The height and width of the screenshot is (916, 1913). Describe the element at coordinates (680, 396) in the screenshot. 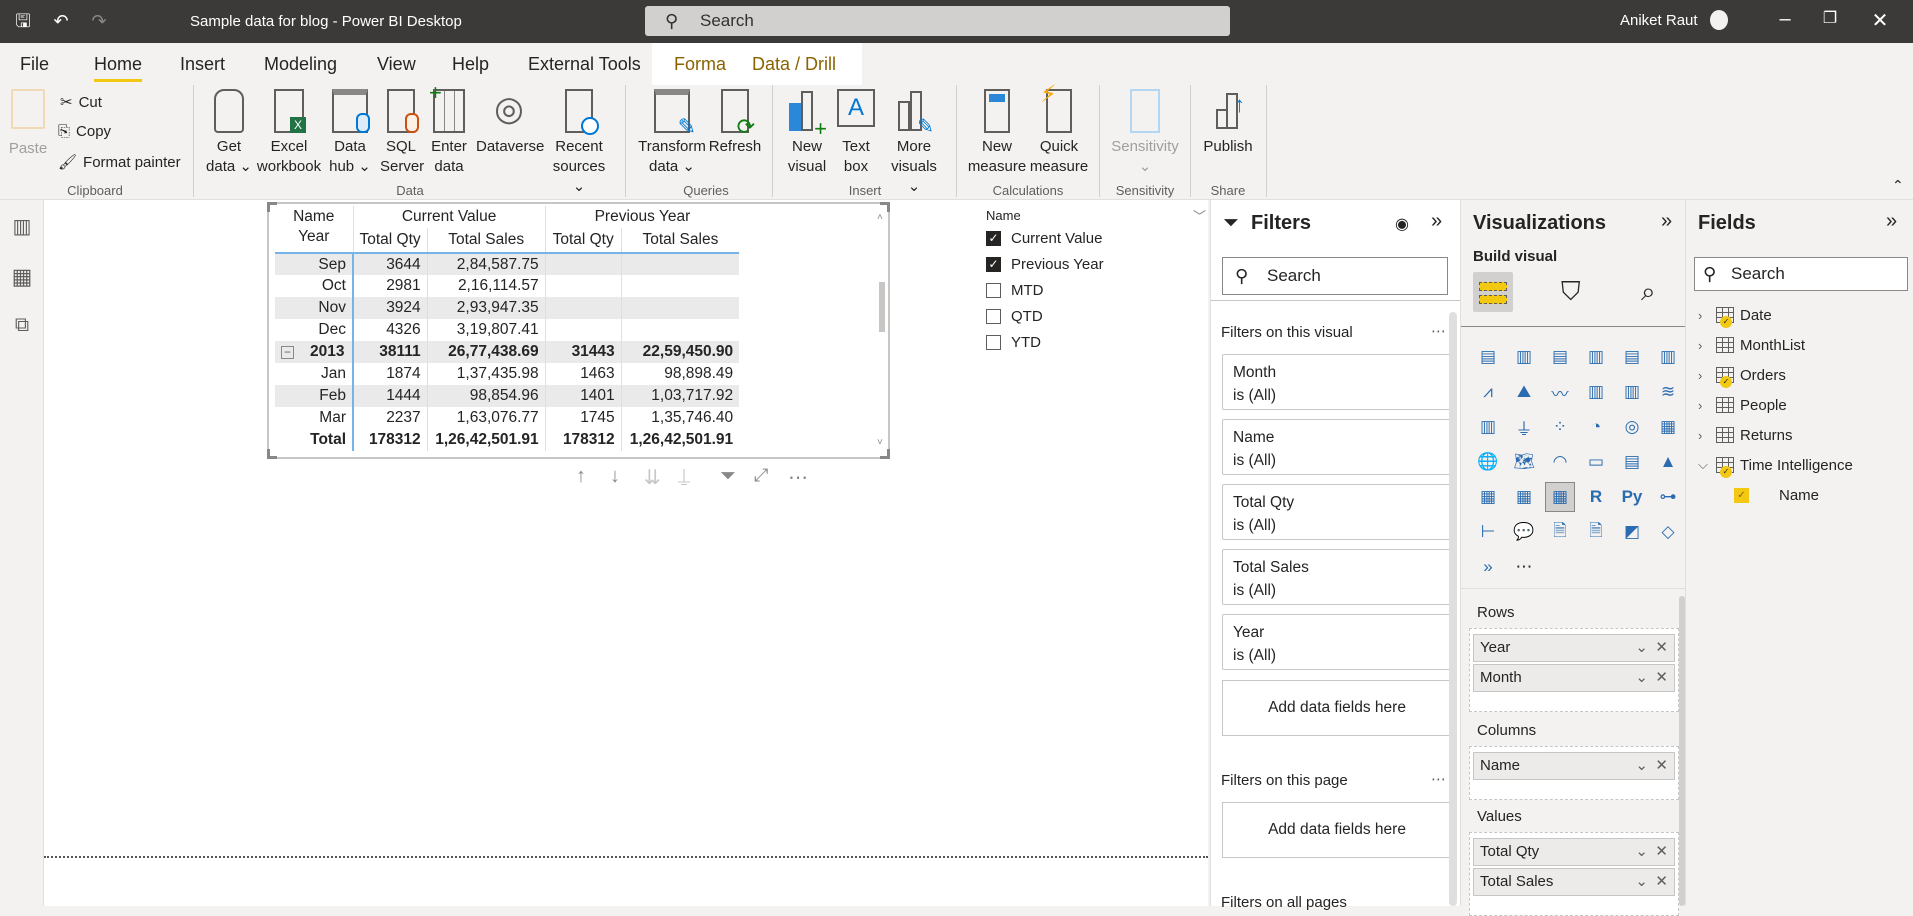

I see `table-cell: 1,03,717.92` at that location.